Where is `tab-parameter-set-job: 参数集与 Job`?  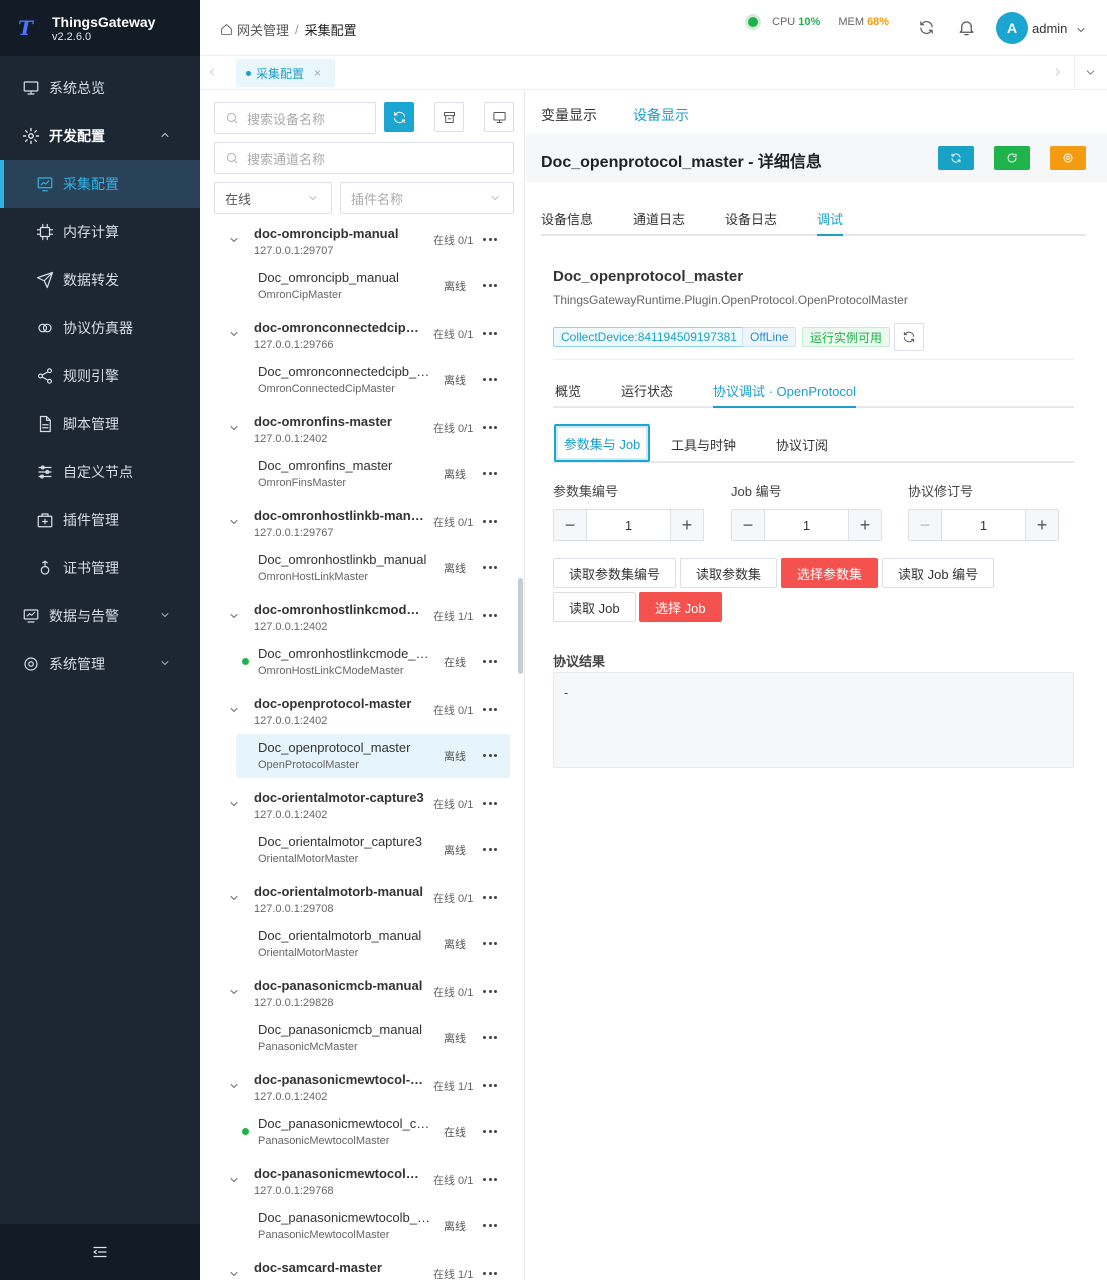 tab-parameter-set-job: 参数集与 Job is located at coordinates (602, 443).